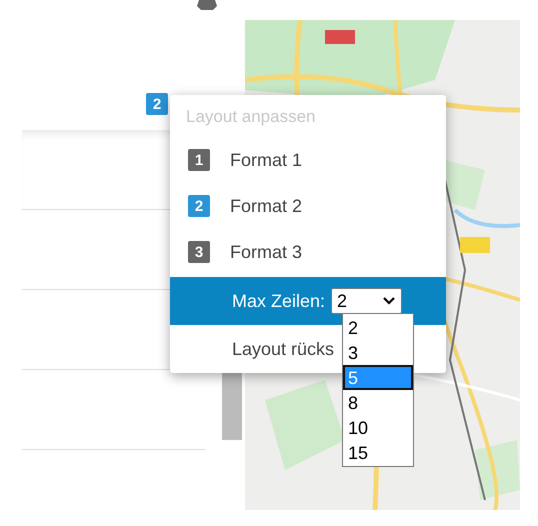 The height and width of the screenshot is (526, 538). What do you see at coordinates (366, 301) in the screenshot?
I see `max-rows-select: 2` at bounding box center [366, 301].